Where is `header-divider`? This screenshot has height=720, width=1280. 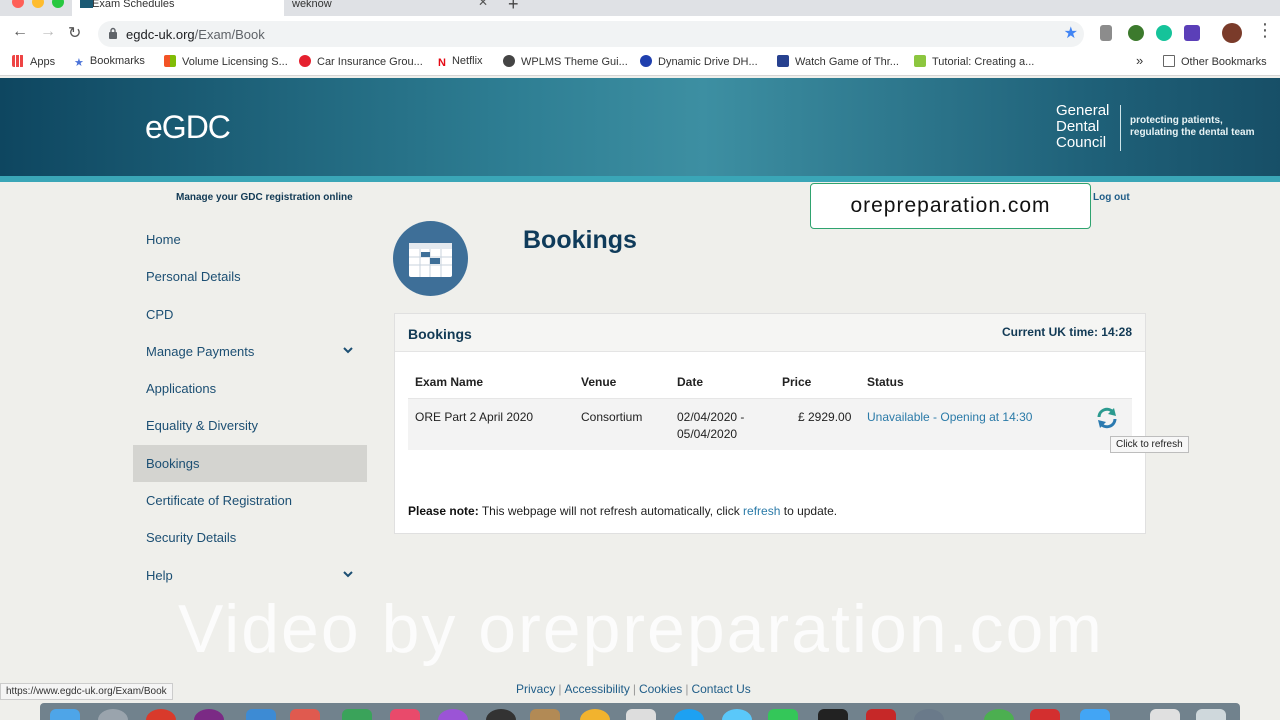 header-divider is located at coordinates (1120, 128).